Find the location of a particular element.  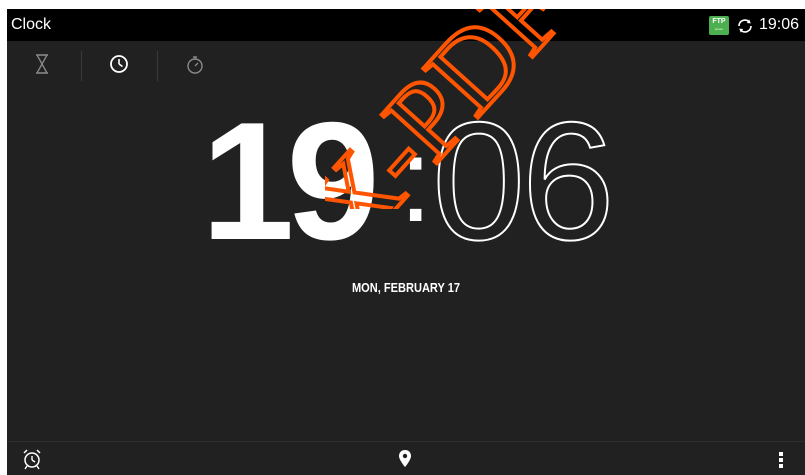

clock-hour: 19 is located at coordinates (290, 181).